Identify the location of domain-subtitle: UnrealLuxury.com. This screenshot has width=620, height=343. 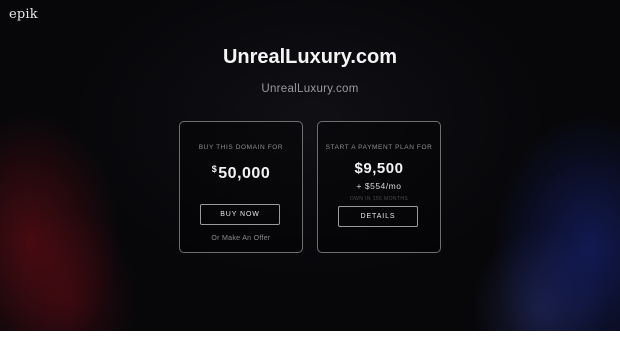
(310, 89).